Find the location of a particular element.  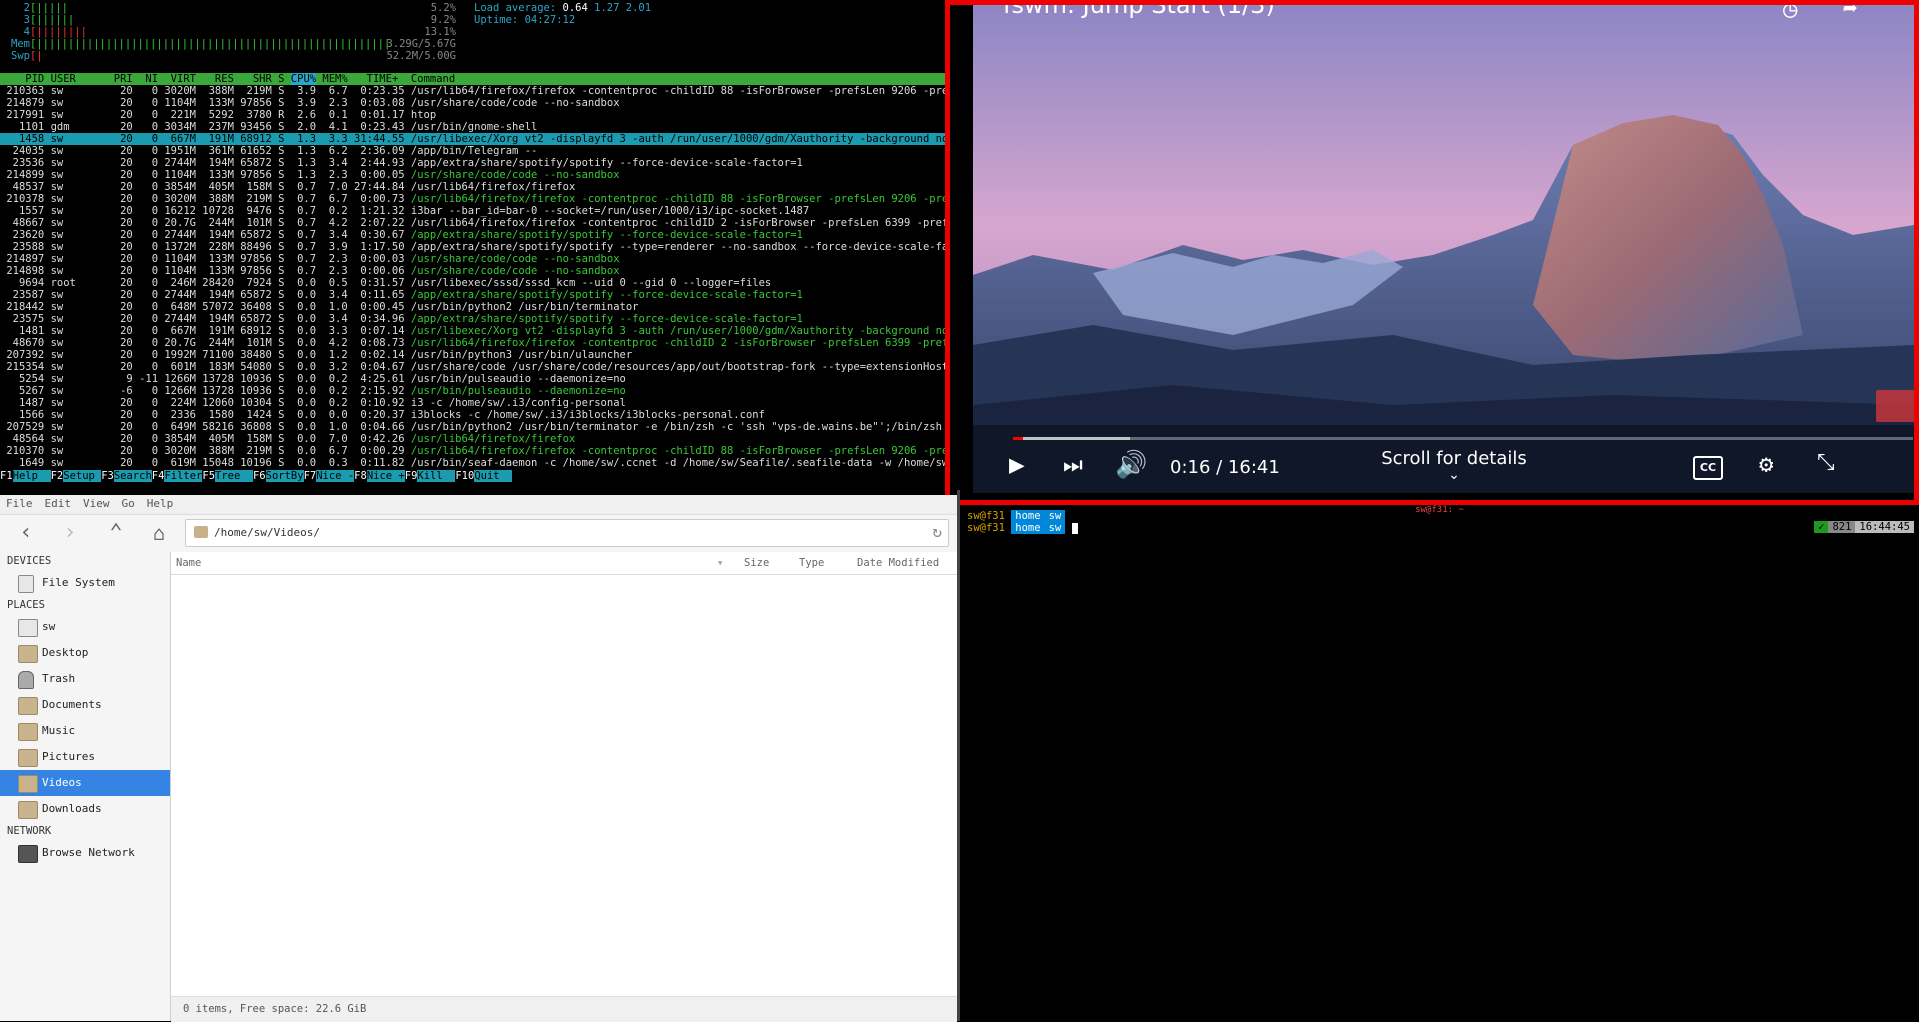

prompt-line-2: sw@f31 home sw is located at coordinates (1022, 528).